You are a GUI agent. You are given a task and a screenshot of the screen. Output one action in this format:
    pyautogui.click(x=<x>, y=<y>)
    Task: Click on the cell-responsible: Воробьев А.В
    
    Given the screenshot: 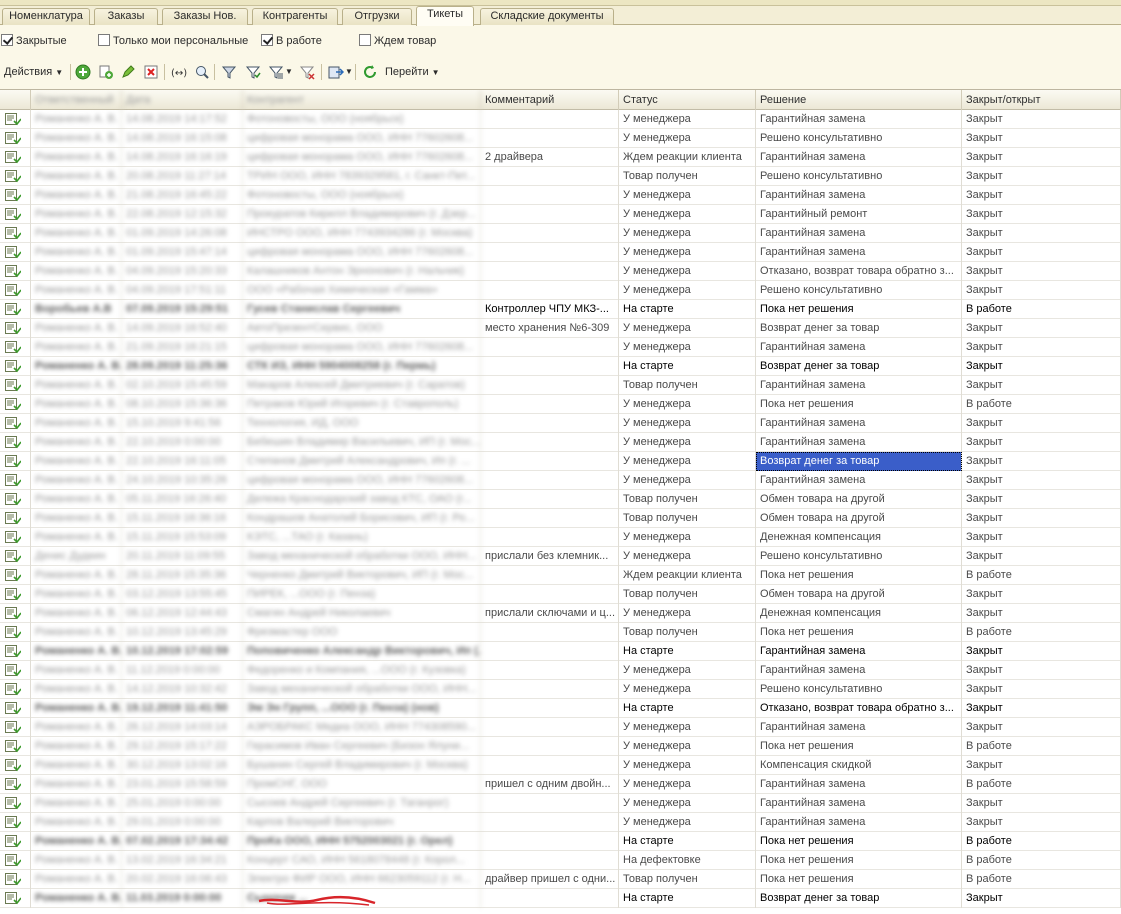 What is the action you would take?
    pyautogui.click(x=76, y=309)
    